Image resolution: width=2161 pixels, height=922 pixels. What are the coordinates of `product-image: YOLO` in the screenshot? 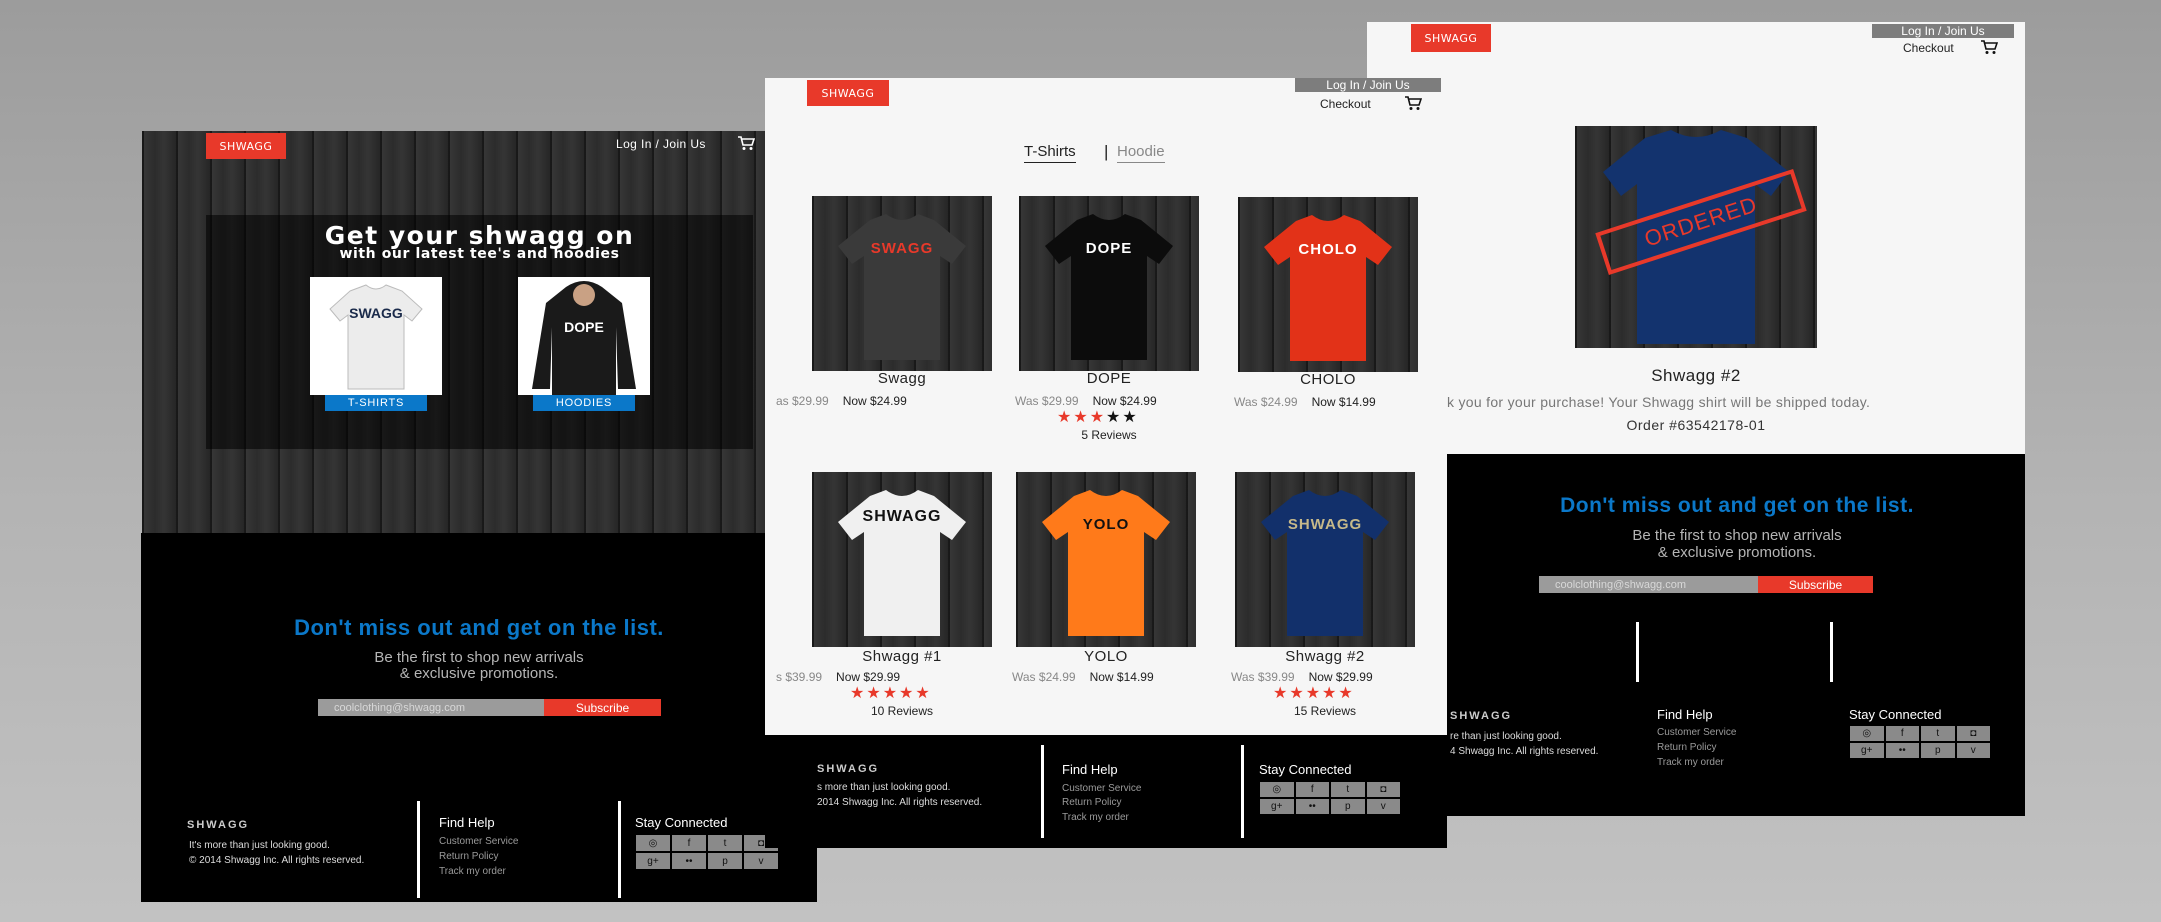 It's located at (1106, 559).